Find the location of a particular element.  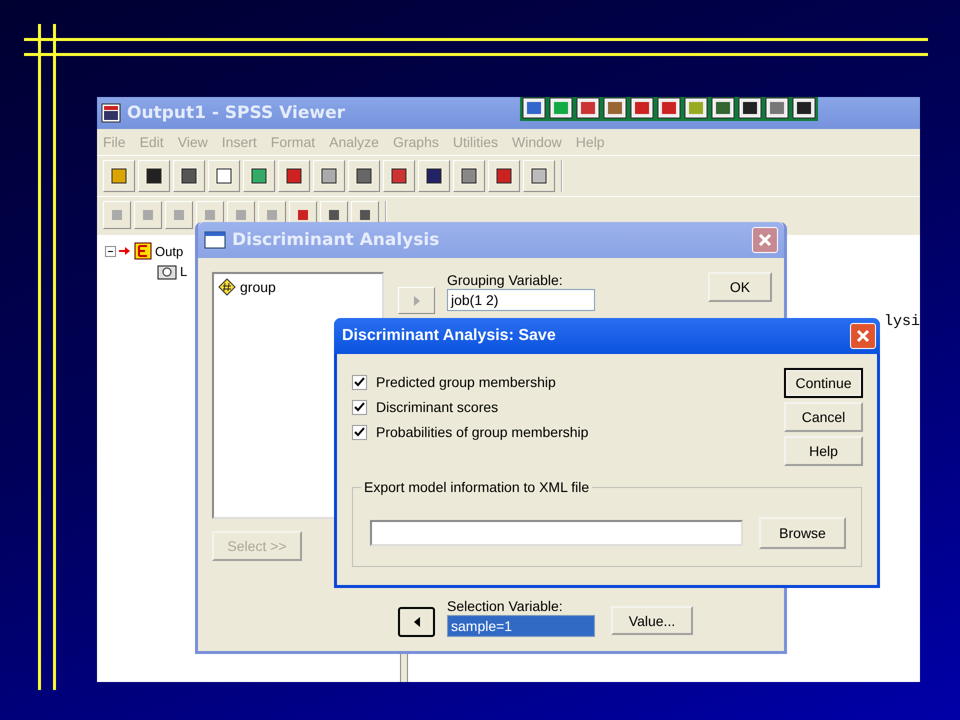

file-path-field is located at coordinates (556, 533).